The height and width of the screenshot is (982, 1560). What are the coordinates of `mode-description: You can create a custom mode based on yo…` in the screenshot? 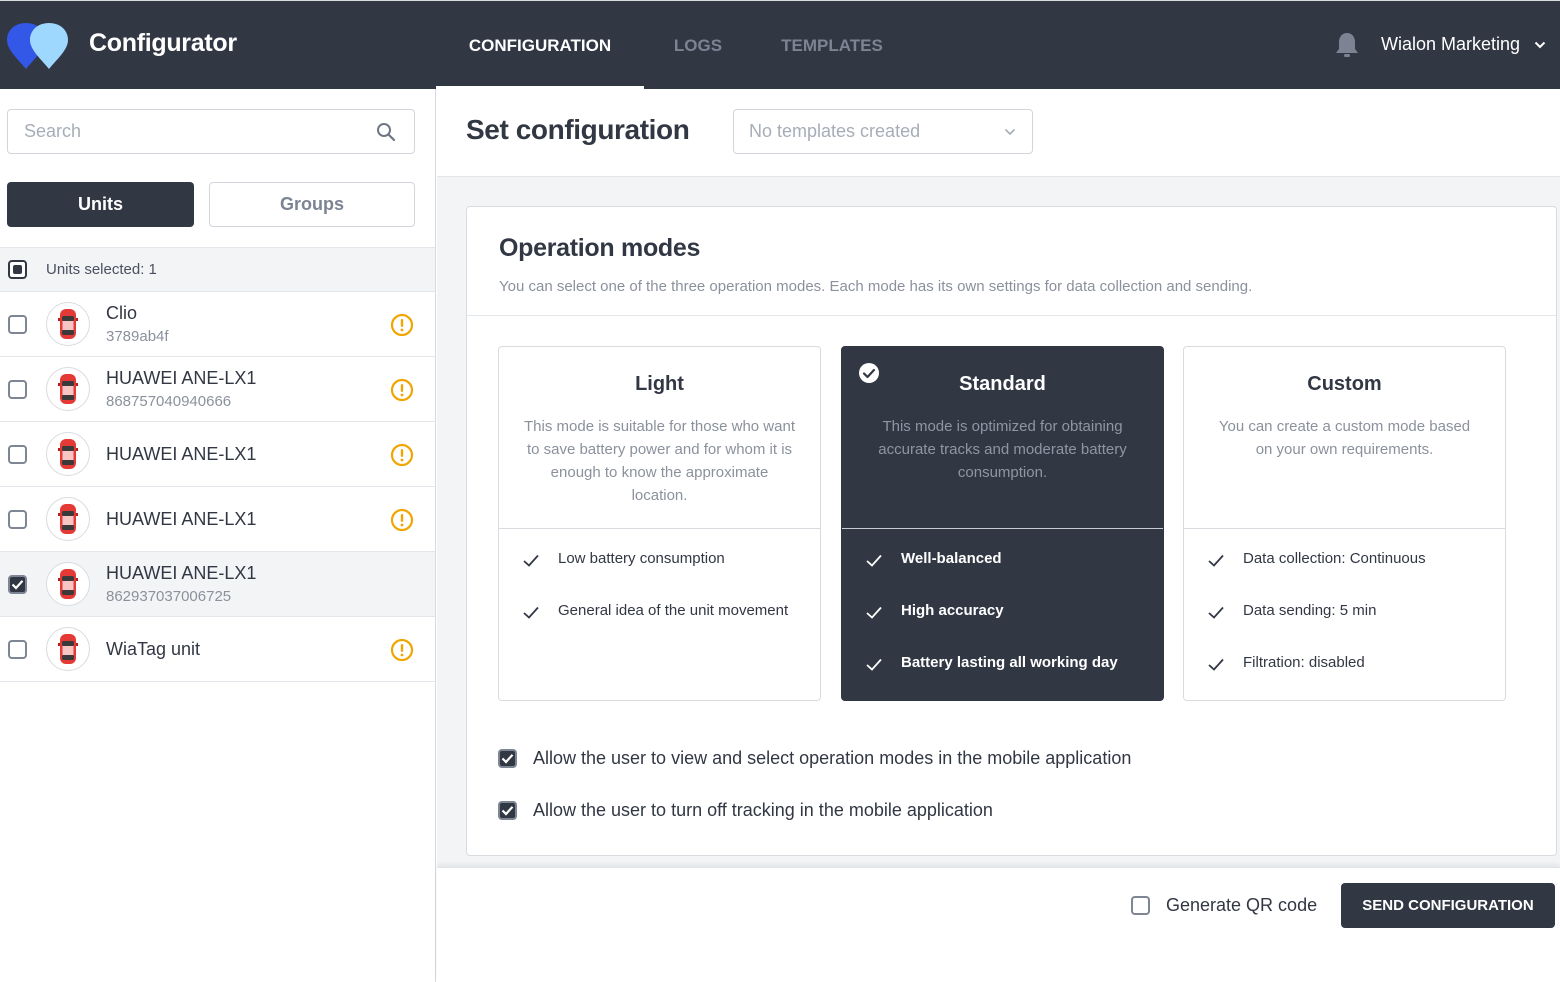 It's located at (1344, 438).